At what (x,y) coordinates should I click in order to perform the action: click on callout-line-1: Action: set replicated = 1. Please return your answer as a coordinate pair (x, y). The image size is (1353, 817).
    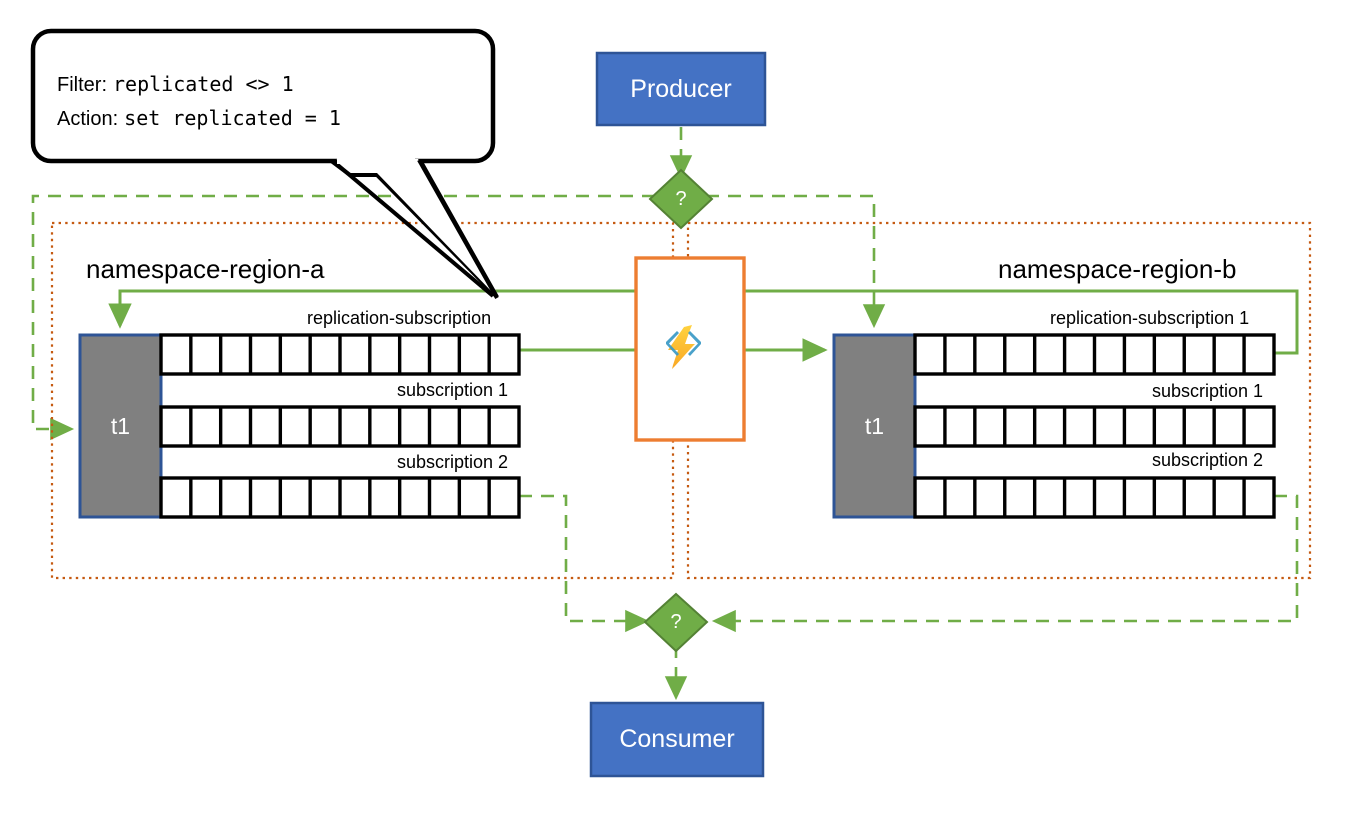
    Looking at the image, I should click on (199, 119).